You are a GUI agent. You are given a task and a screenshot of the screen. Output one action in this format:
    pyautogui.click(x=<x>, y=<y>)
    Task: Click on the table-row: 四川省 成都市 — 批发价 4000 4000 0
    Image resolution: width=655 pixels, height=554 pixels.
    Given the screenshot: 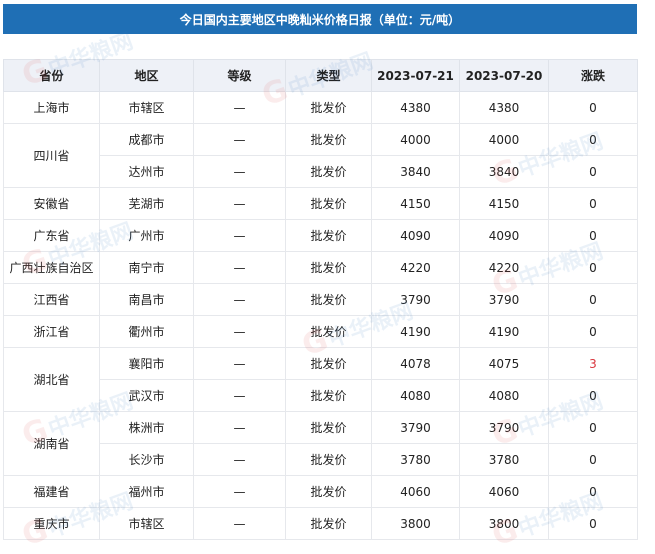 What is the action you would take?
    pyautogui.click(x=320, y=155)
    